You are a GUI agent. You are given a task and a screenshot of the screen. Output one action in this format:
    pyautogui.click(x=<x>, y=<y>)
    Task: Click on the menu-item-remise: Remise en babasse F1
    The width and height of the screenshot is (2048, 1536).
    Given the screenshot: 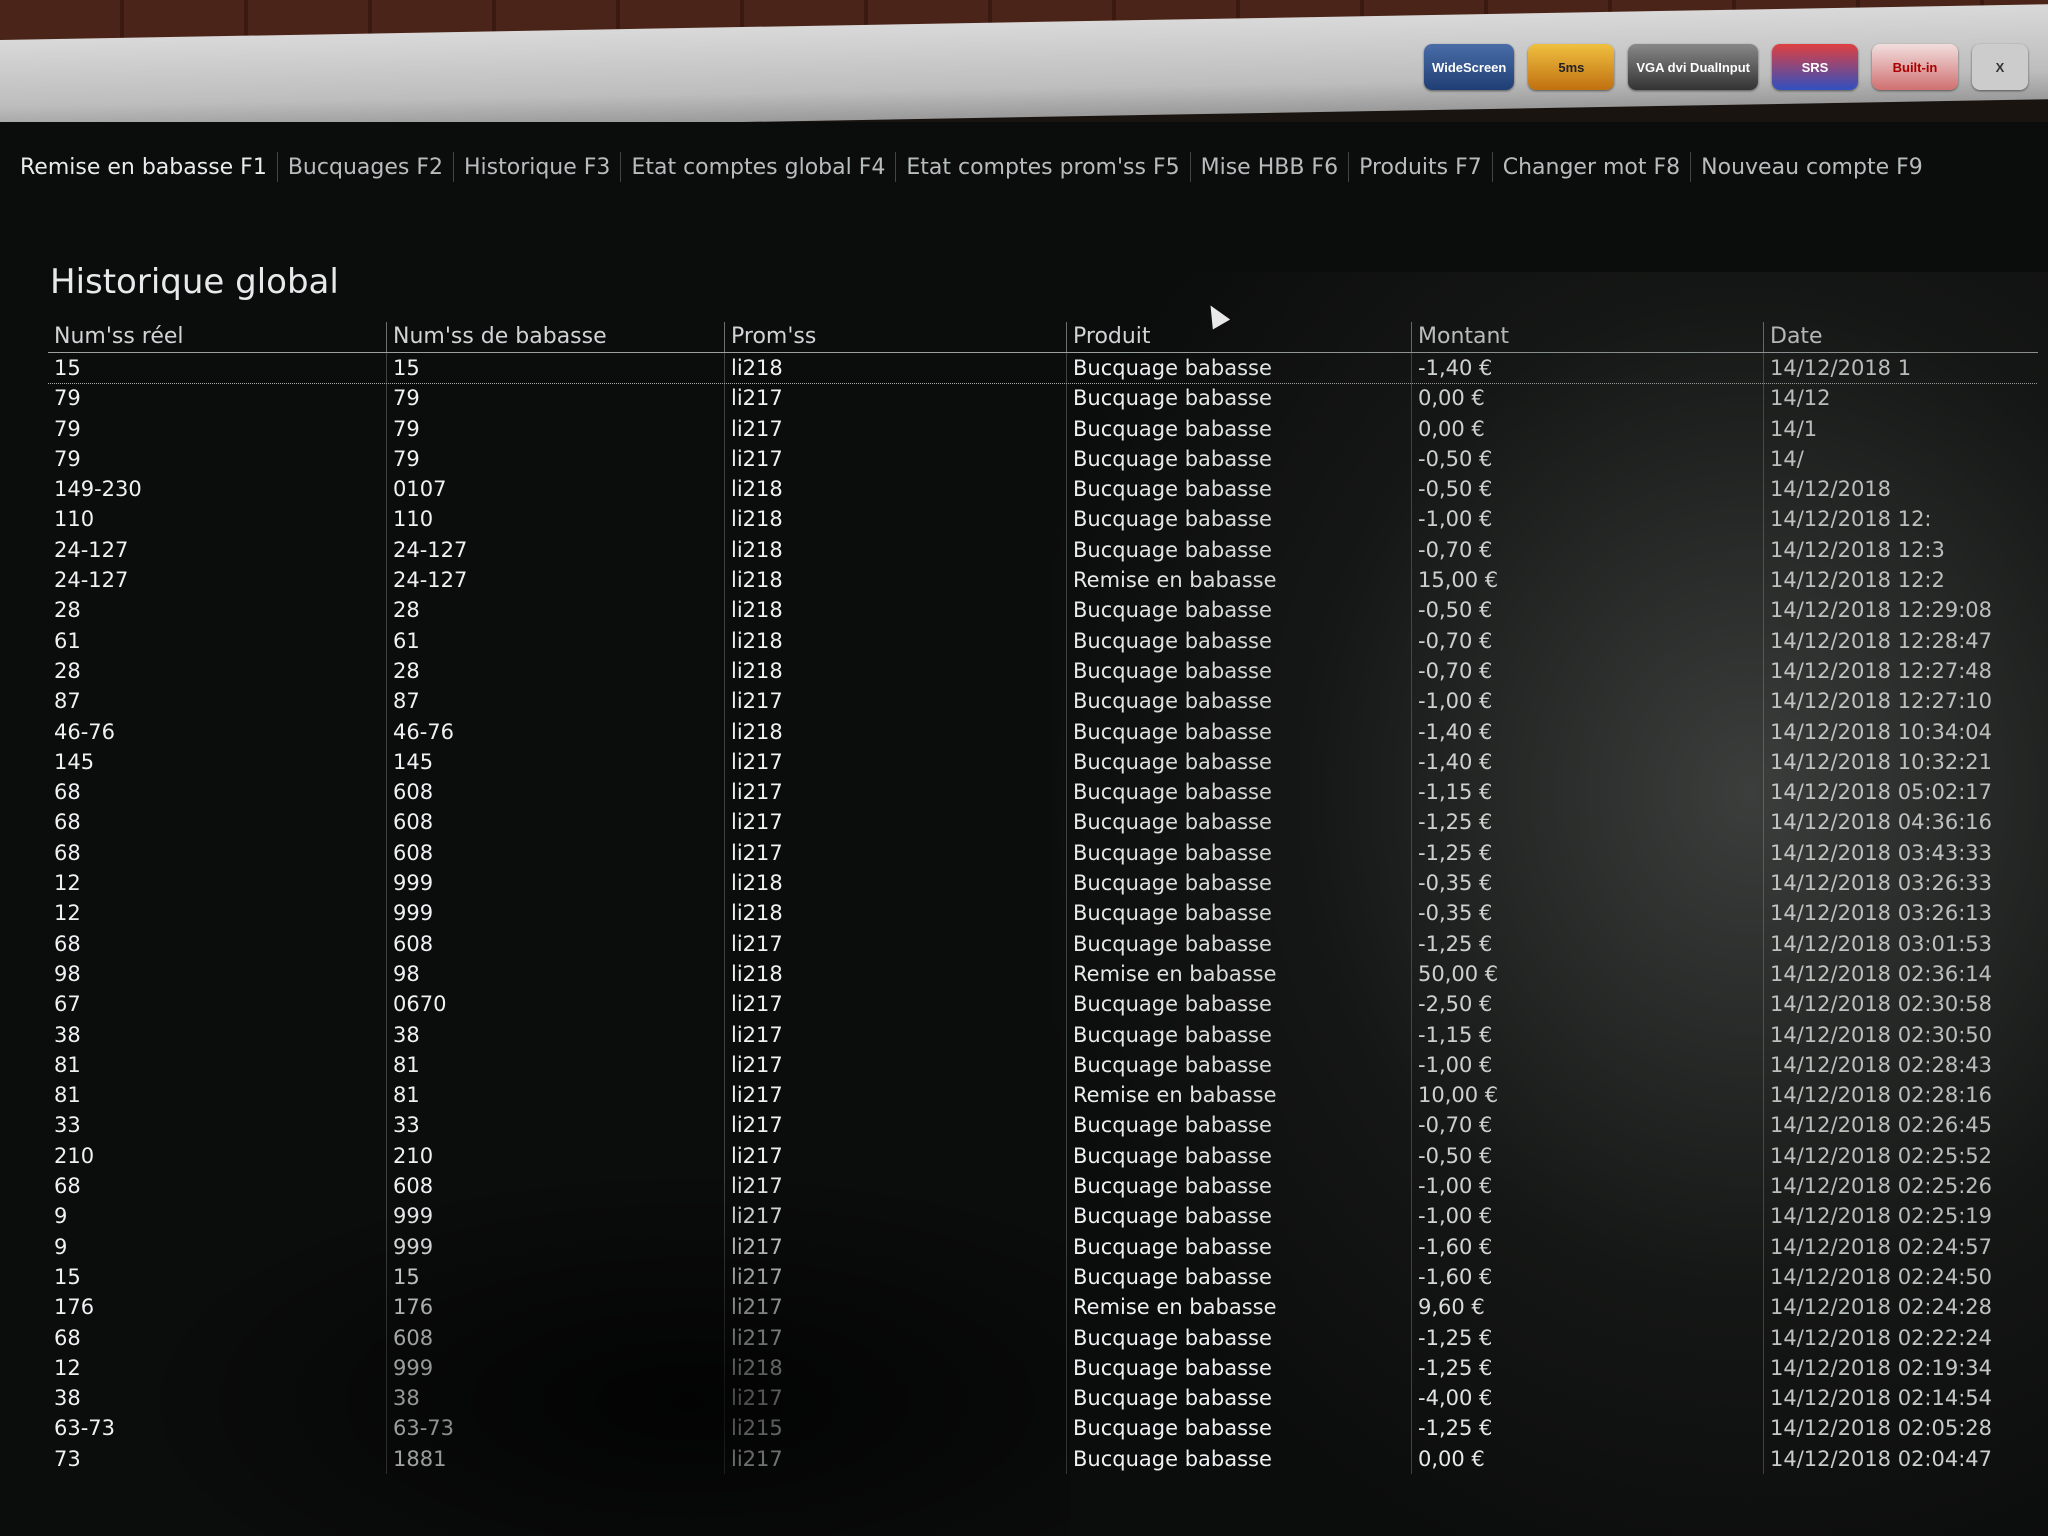 What is the action you would take?
    pyautogui.click(x=143, y=167)
    